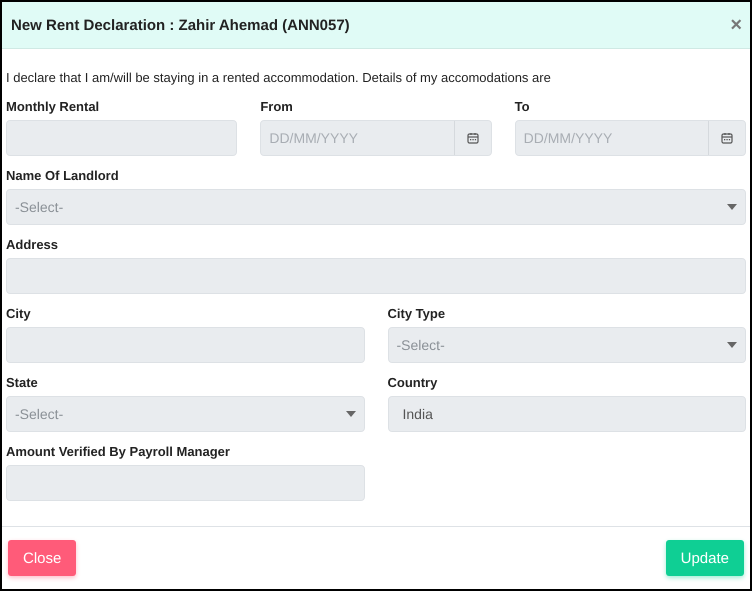 Image resolution: width=752 pixels, height=591 pixels. What do you see at coordinates (22, 382) in the screenshot?
I see `field-label: State` at bounding box center [22, 382].